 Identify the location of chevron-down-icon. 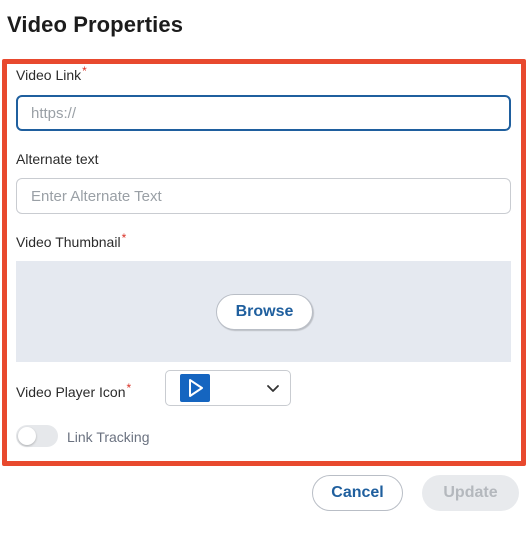
(273, 391).